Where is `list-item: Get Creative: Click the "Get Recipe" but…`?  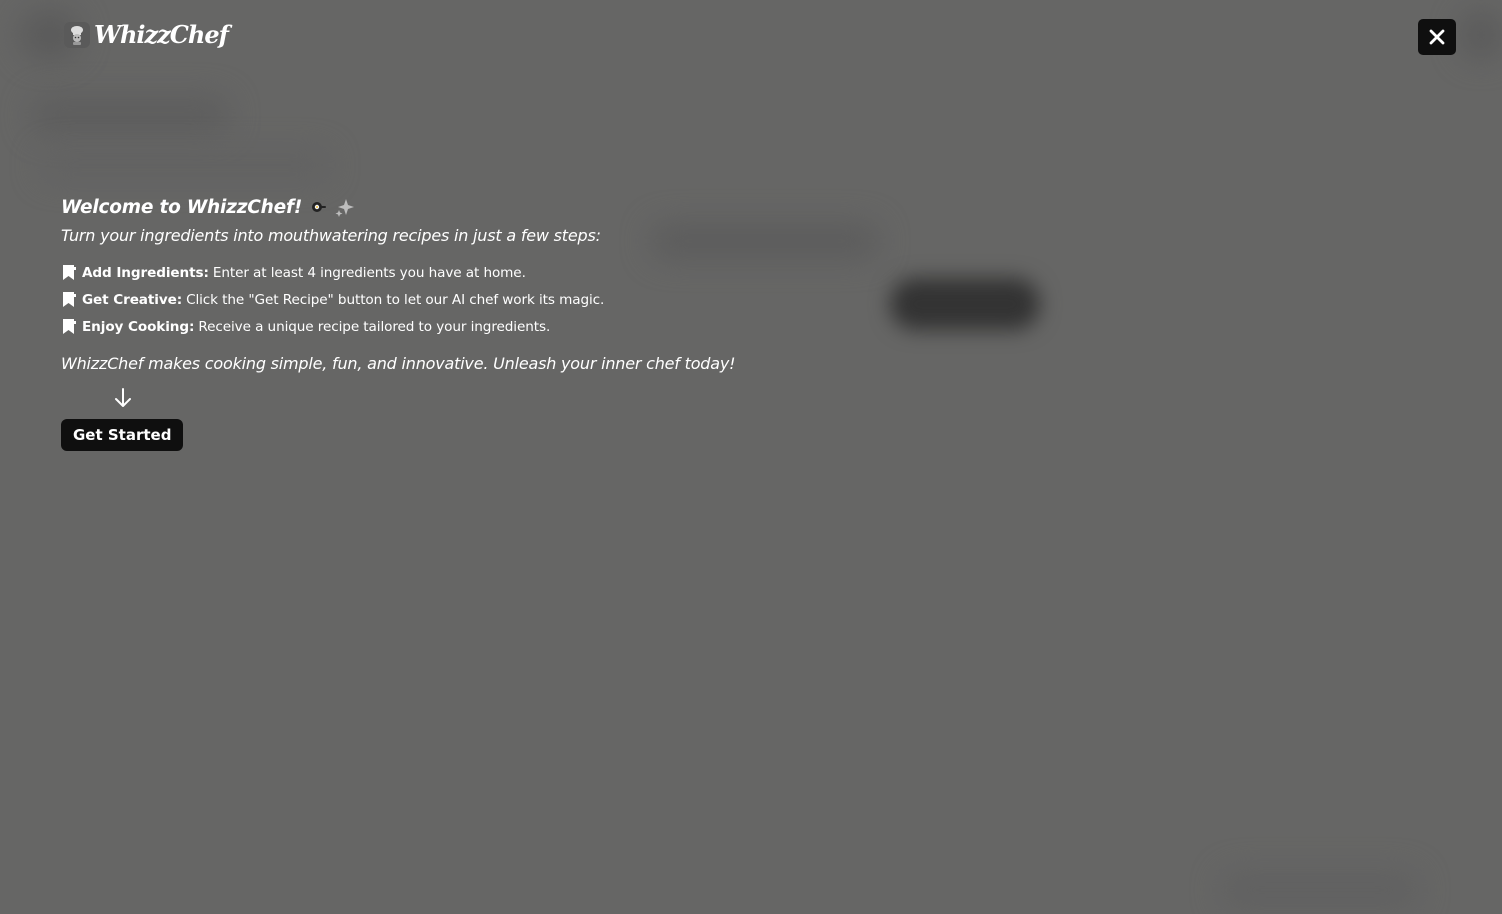 list-item: Get Creative: Click the "Get Recipe" but… is located at coordinates (441, 299).